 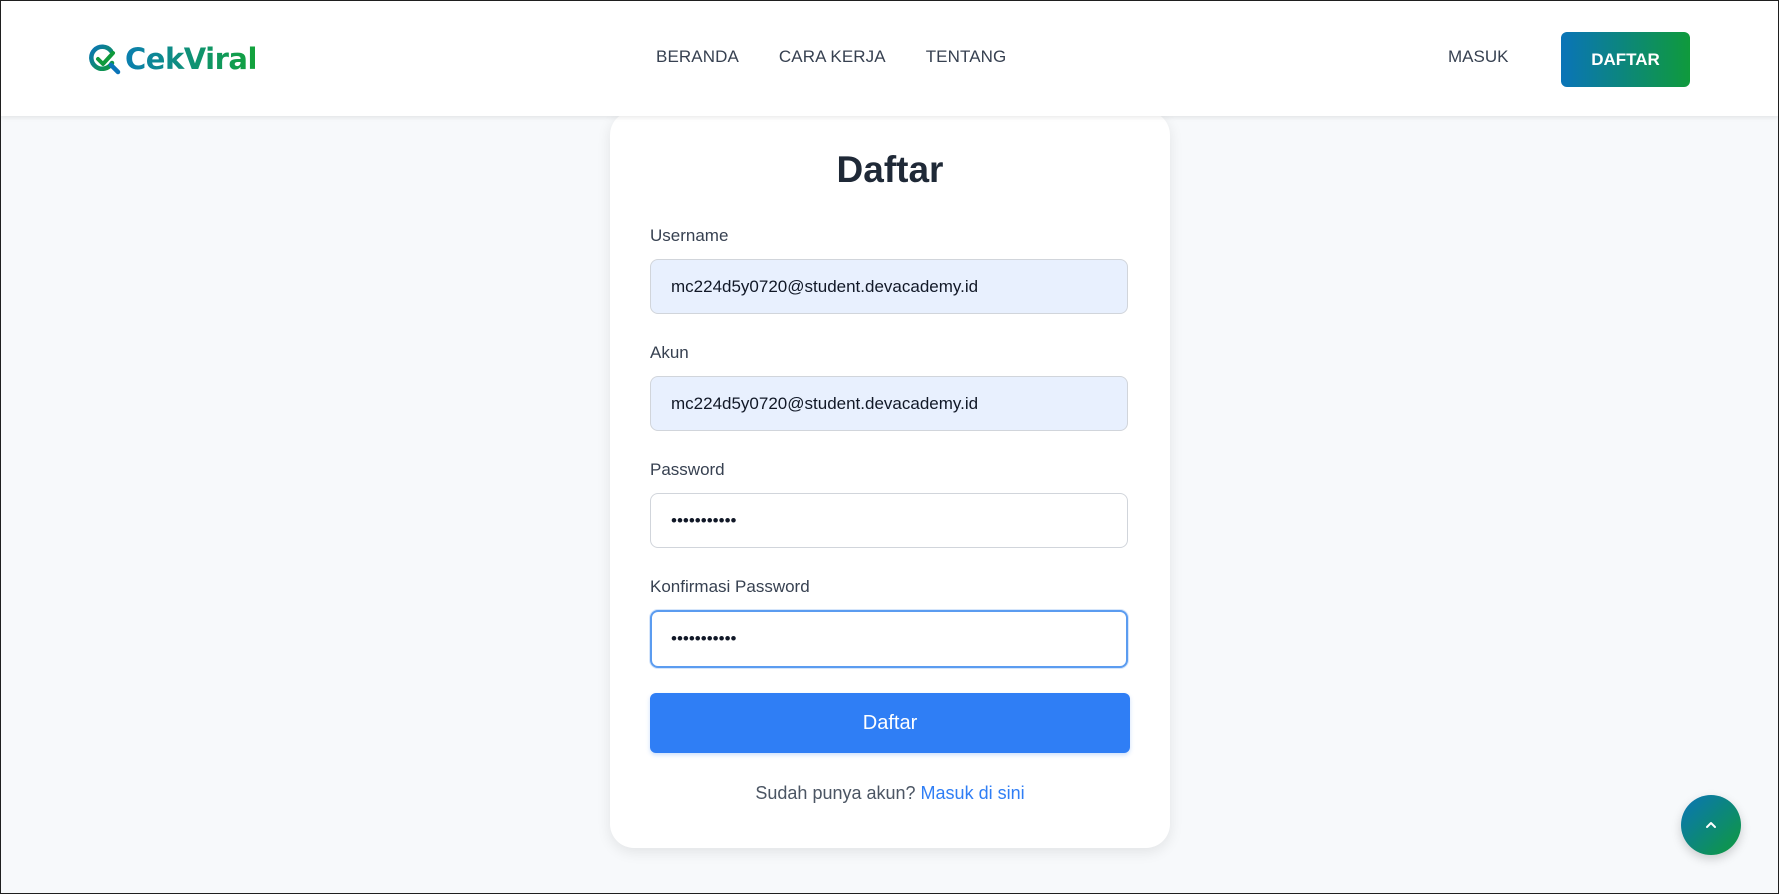 What do you see at coordinates (966, 57) in the screenshot?
I see `nav-tentang: TENTANG` at bounding box center [966, 57].